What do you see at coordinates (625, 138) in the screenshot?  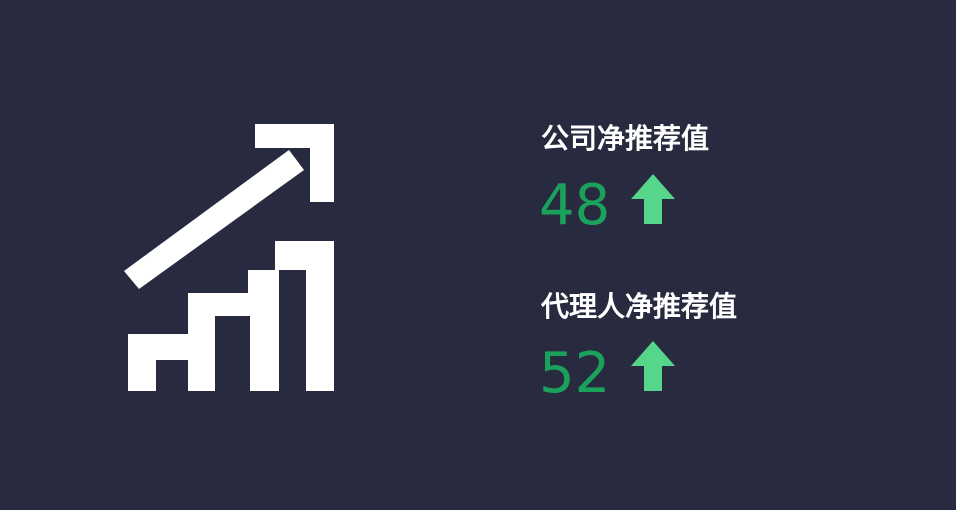 I see `company-nps-label: 公司净推荐值` at bounding box center [625, 138].